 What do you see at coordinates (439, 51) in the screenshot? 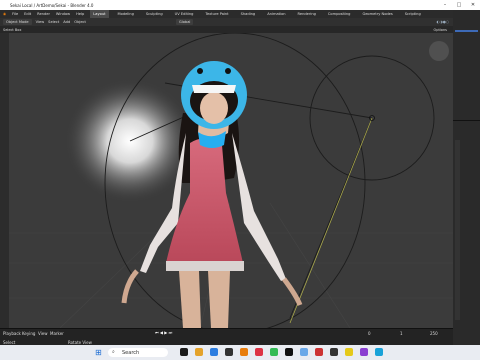
I see `navigation-gizmo` at bounding box center [439, 51].